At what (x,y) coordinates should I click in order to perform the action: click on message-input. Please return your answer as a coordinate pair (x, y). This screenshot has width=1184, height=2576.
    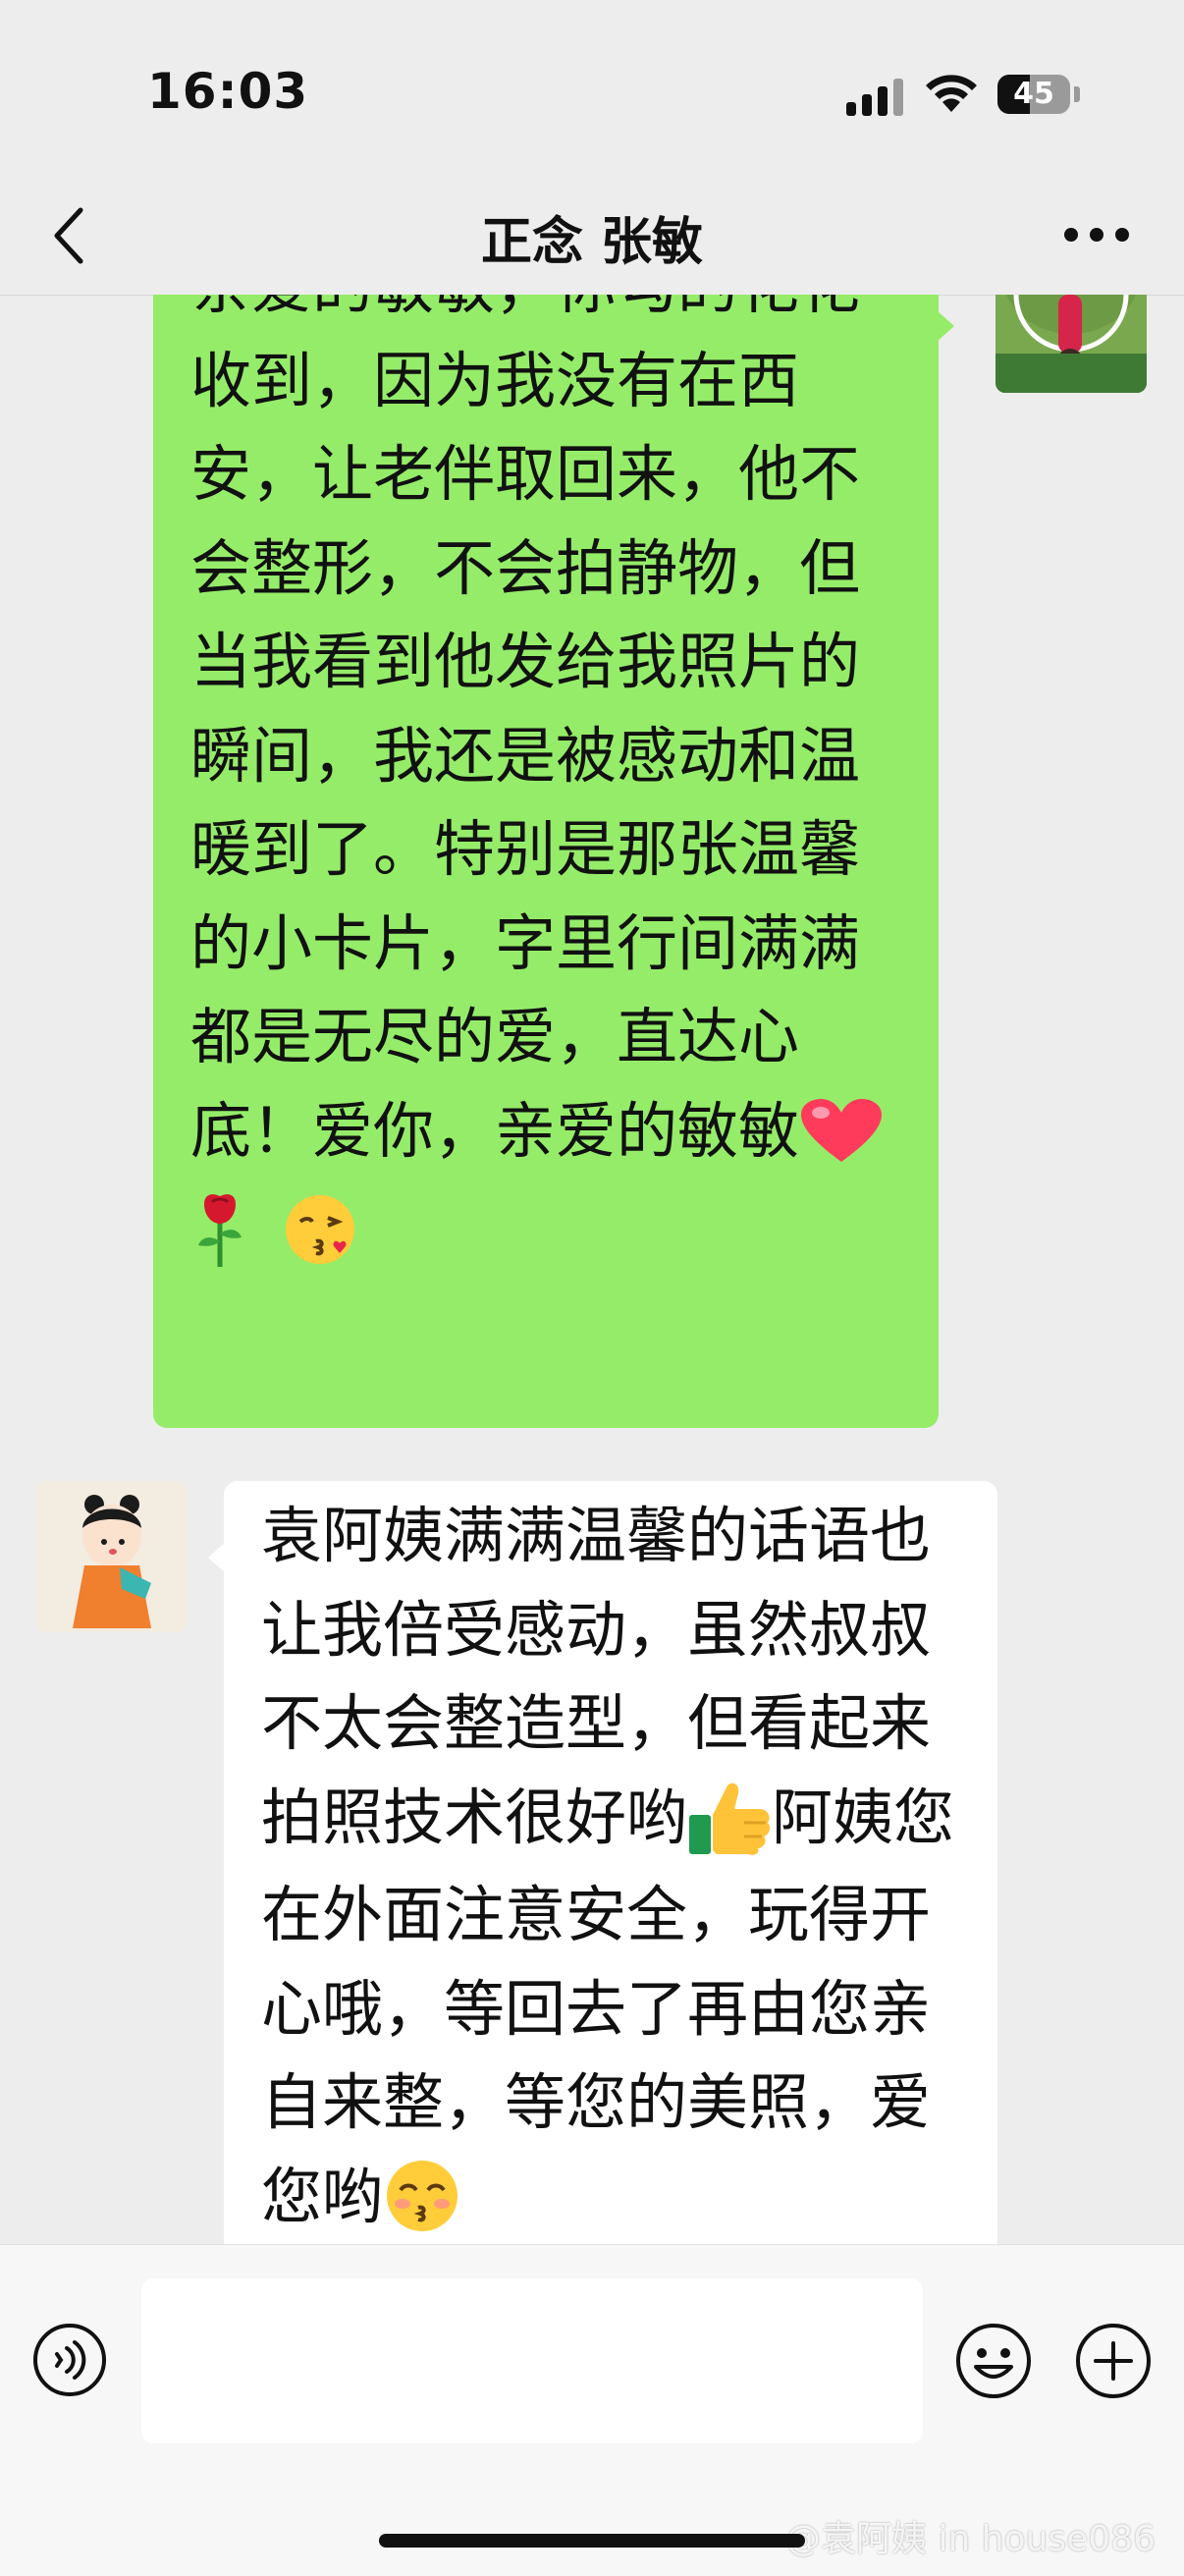
    Looking at the image, I should click on (532, 2361).